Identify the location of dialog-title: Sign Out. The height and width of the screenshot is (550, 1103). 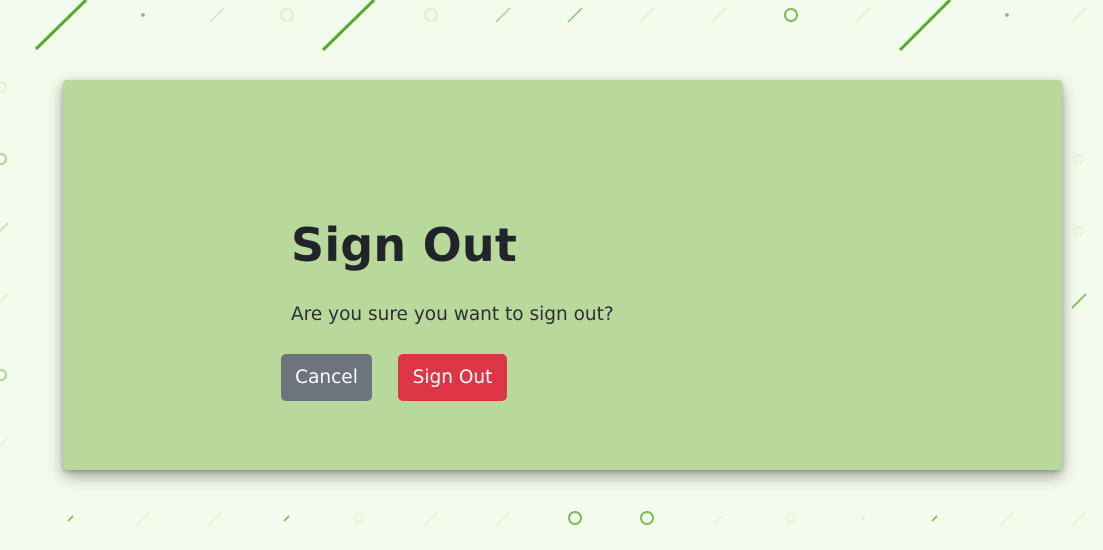
(404, 245).